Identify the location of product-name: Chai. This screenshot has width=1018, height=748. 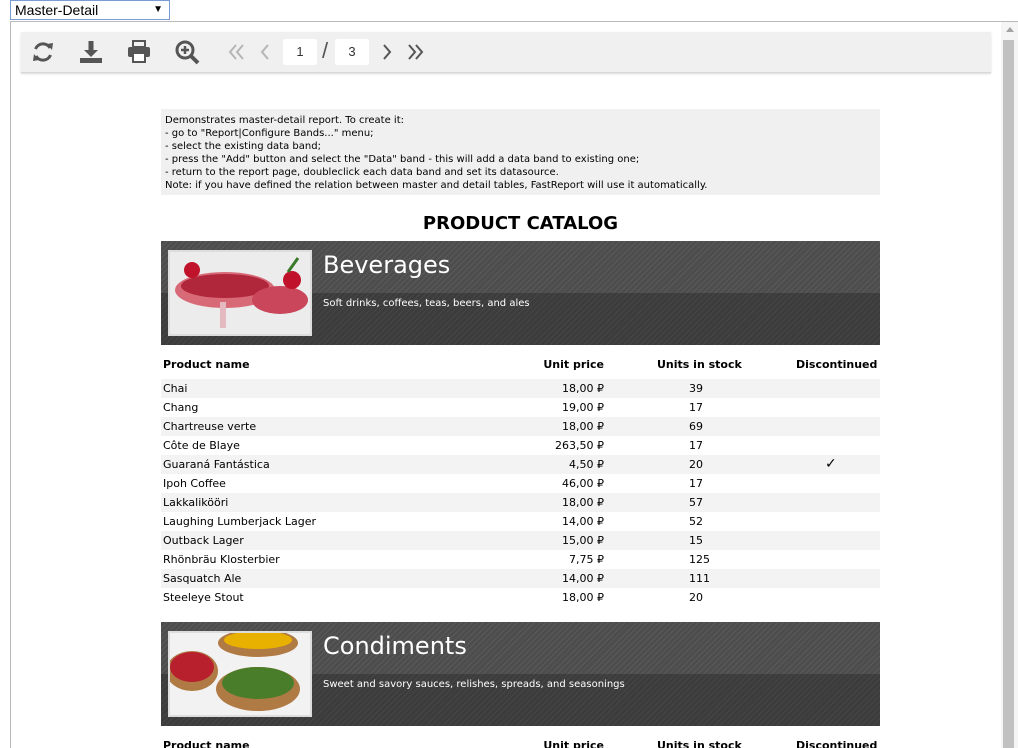
(175, 388).